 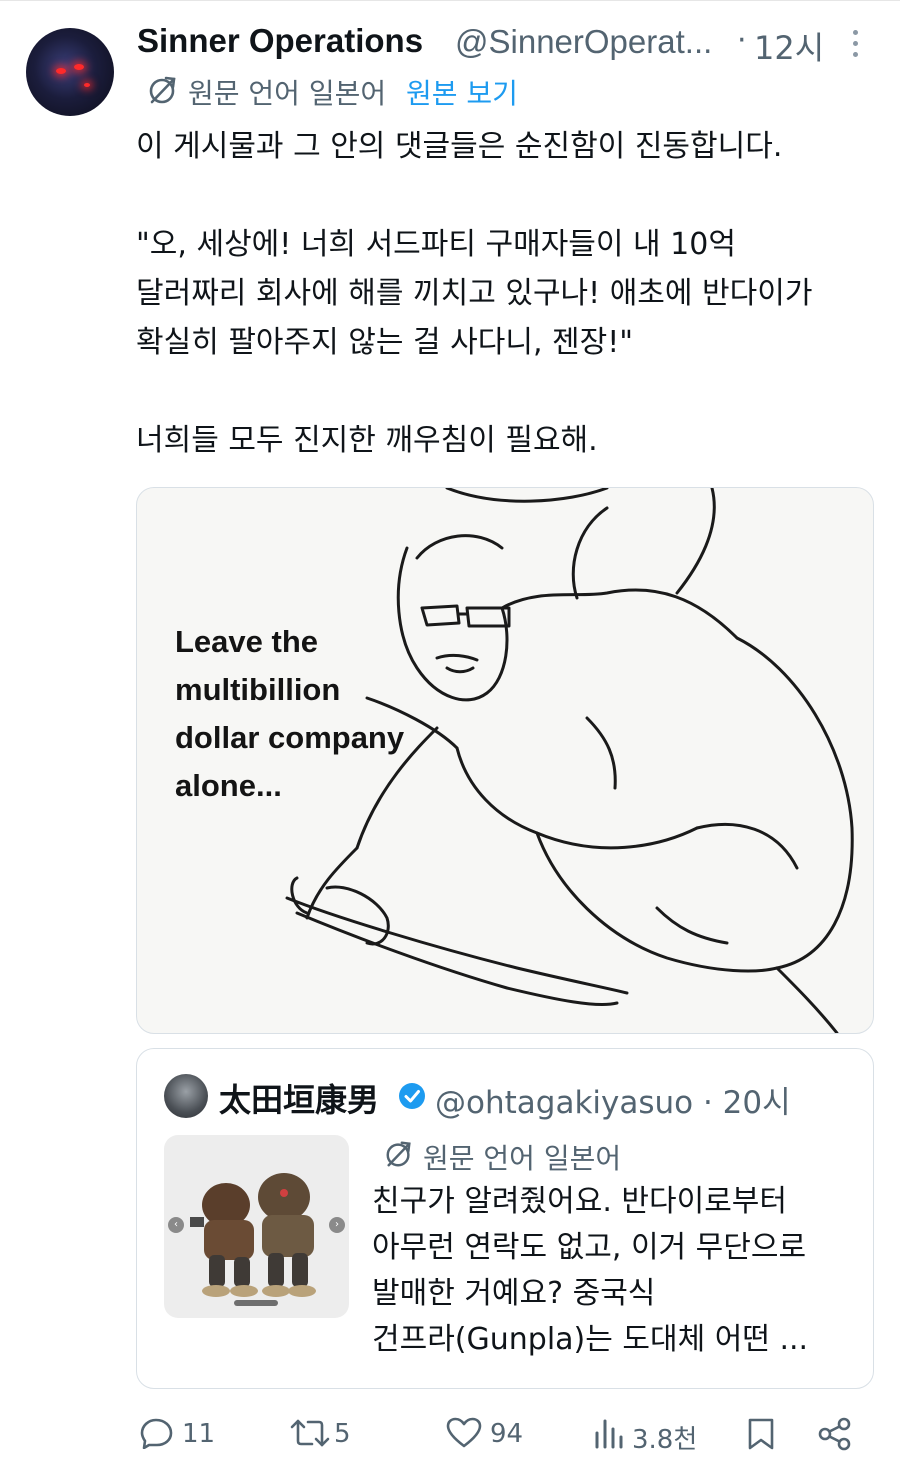 What do you see at coordinates (253, 1235) in the screenshot?
I see `figure-image` at bounding box center [253, 1235].